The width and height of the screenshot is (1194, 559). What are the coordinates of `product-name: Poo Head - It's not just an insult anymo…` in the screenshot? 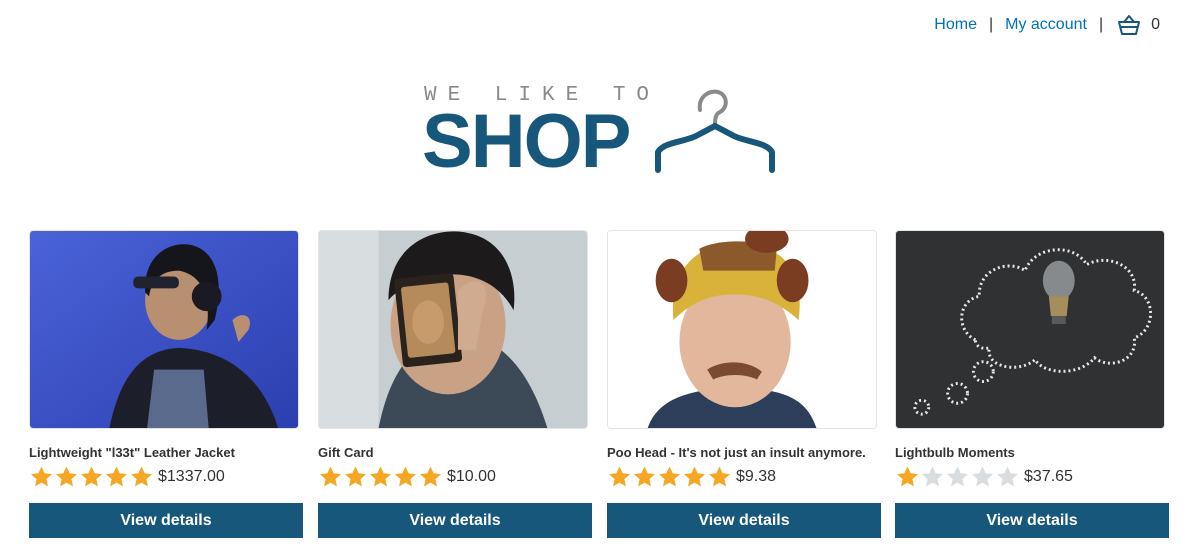 It's located at (744, 452).